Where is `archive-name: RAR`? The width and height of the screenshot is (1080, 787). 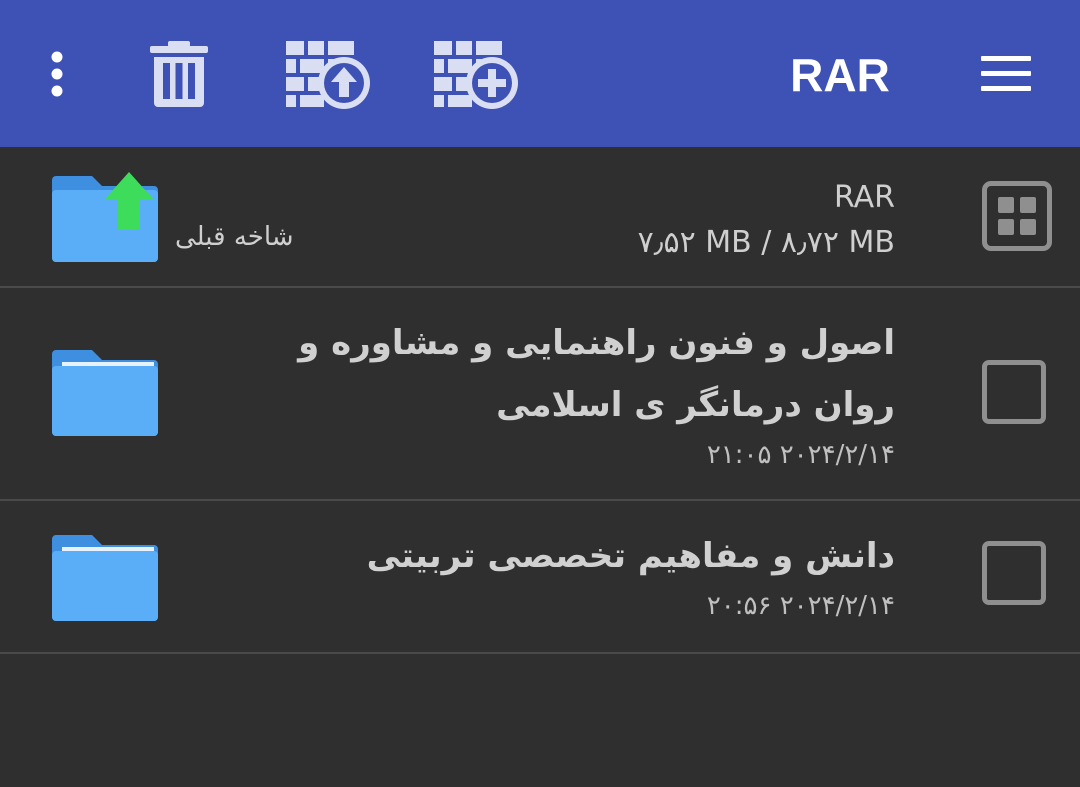 archive-name: RAR is located at coordinates (864, 197).